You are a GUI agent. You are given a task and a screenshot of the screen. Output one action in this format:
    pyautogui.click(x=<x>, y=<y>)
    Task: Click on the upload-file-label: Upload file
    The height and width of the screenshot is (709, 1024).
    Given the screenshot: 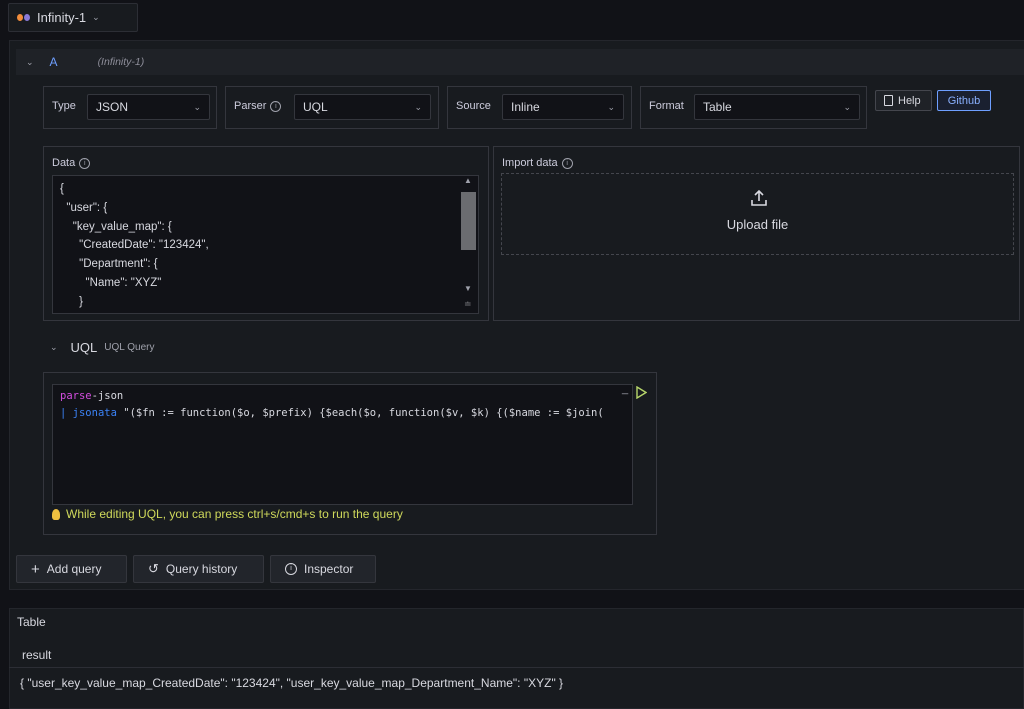 What is the action you would take?
    pyautogui.click(x=757, y=224)
    